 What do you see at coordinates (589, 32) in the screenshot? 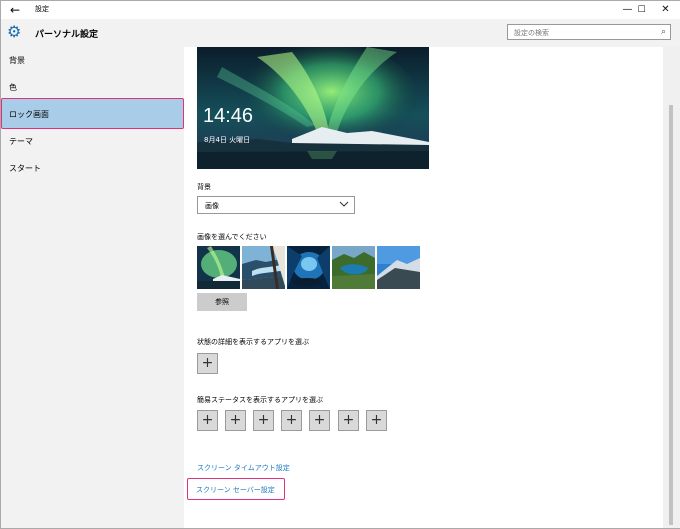
I see `search-input: 設定の検索 ⌕` at bounding box center [589, 32].